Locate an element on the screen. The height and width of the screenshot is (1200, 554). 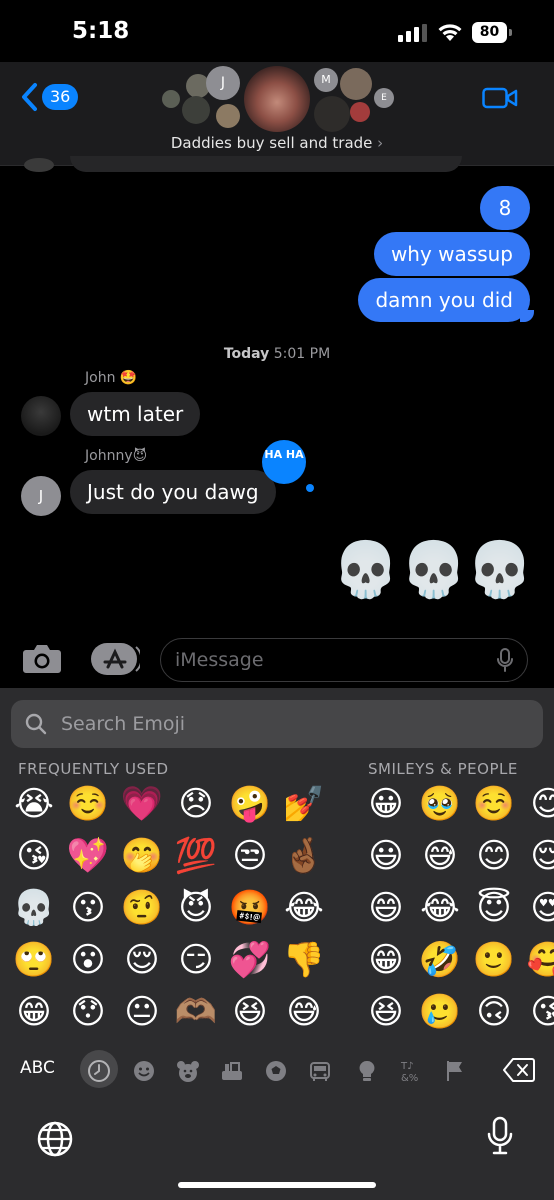
emoji-key: 🥹 is located at coordinates (440, 804).